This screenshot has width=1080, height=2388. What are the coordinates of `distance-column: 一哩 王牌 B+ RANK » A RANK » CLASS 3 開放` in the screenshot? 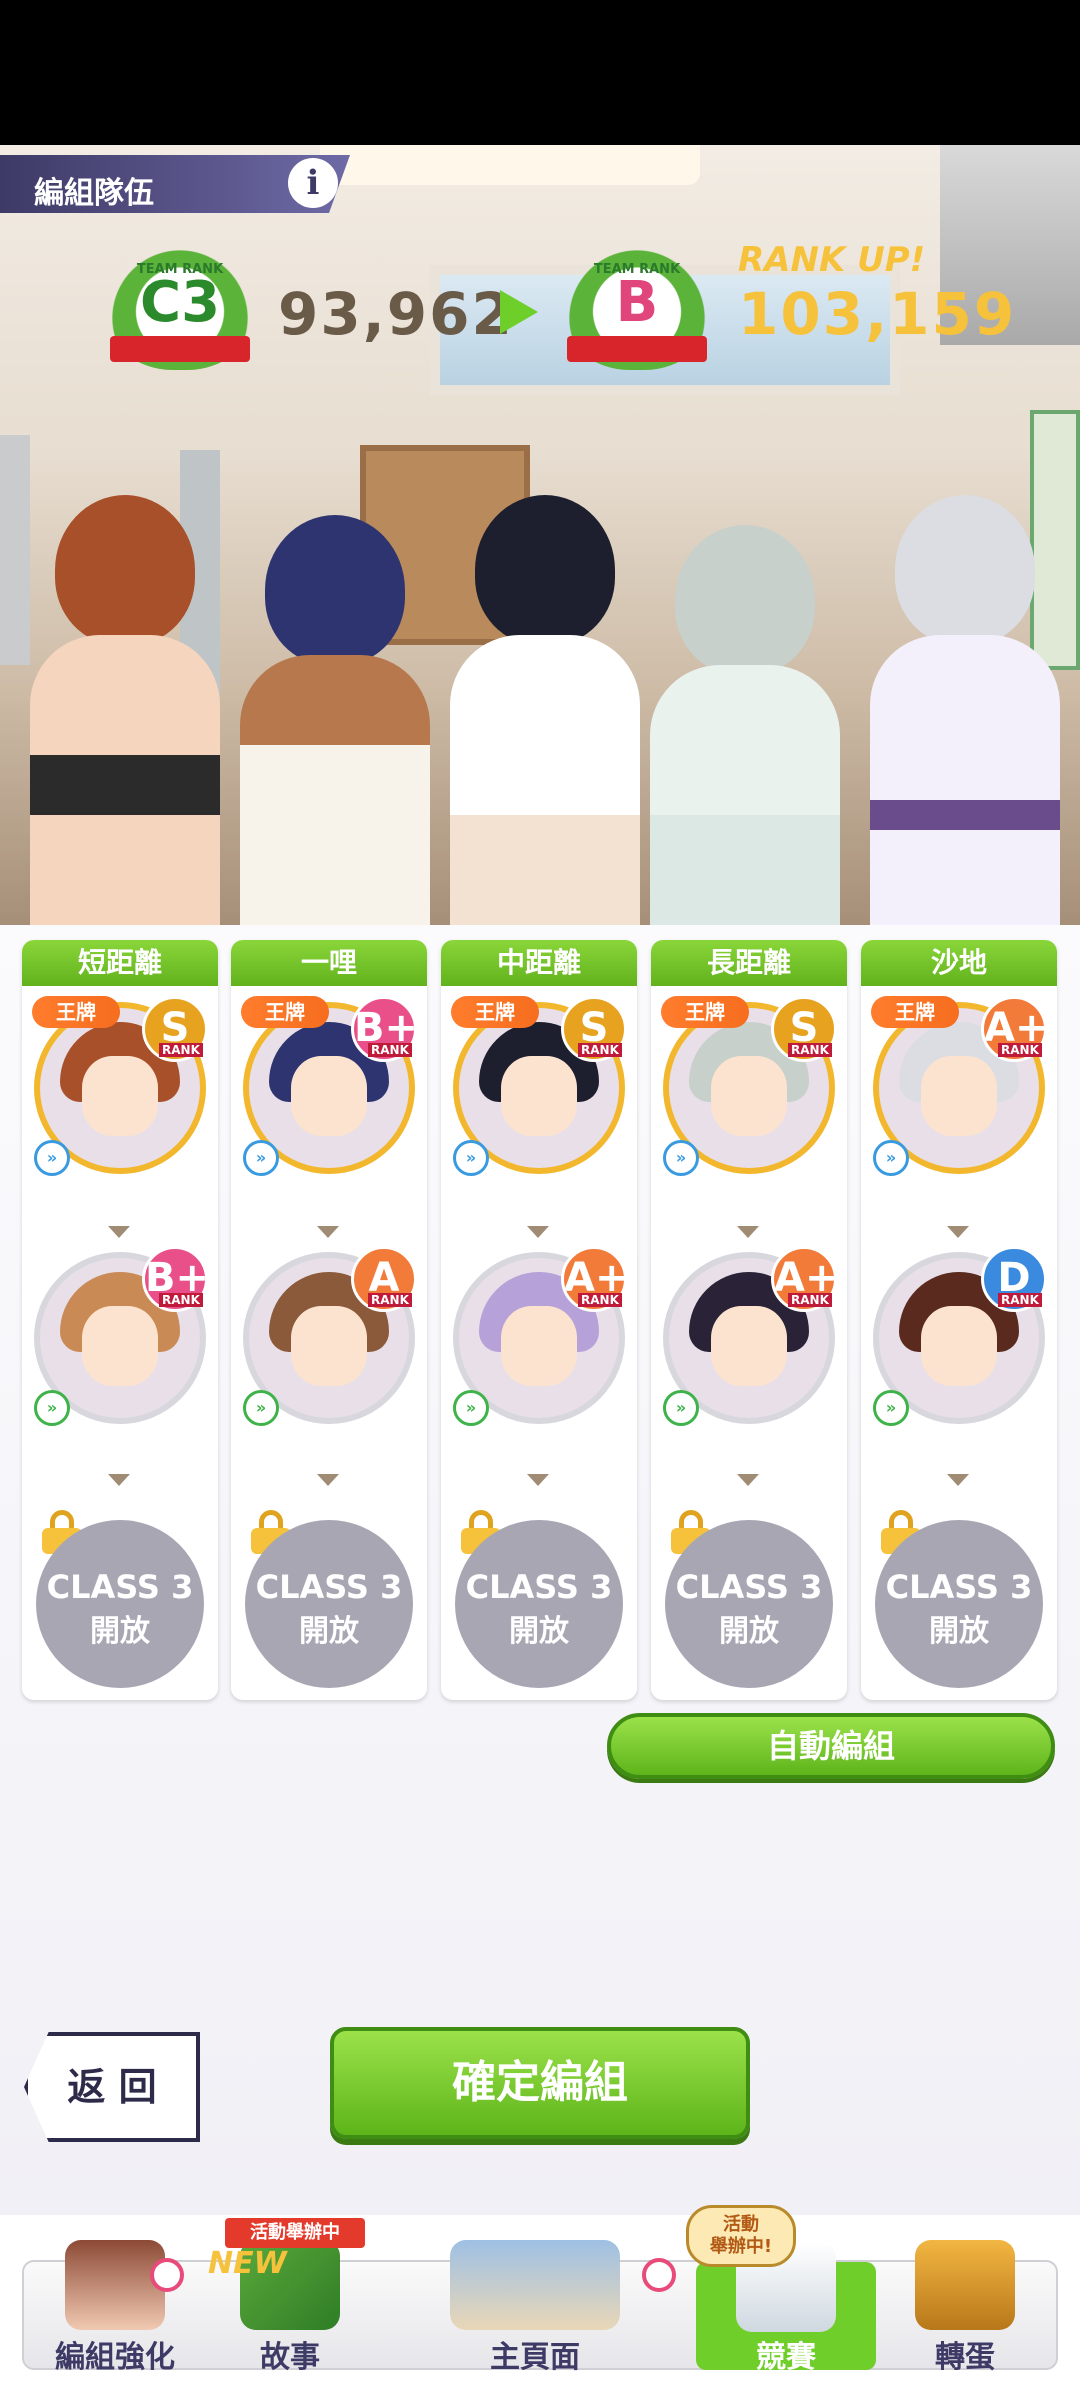 It's located at (329, 1320).